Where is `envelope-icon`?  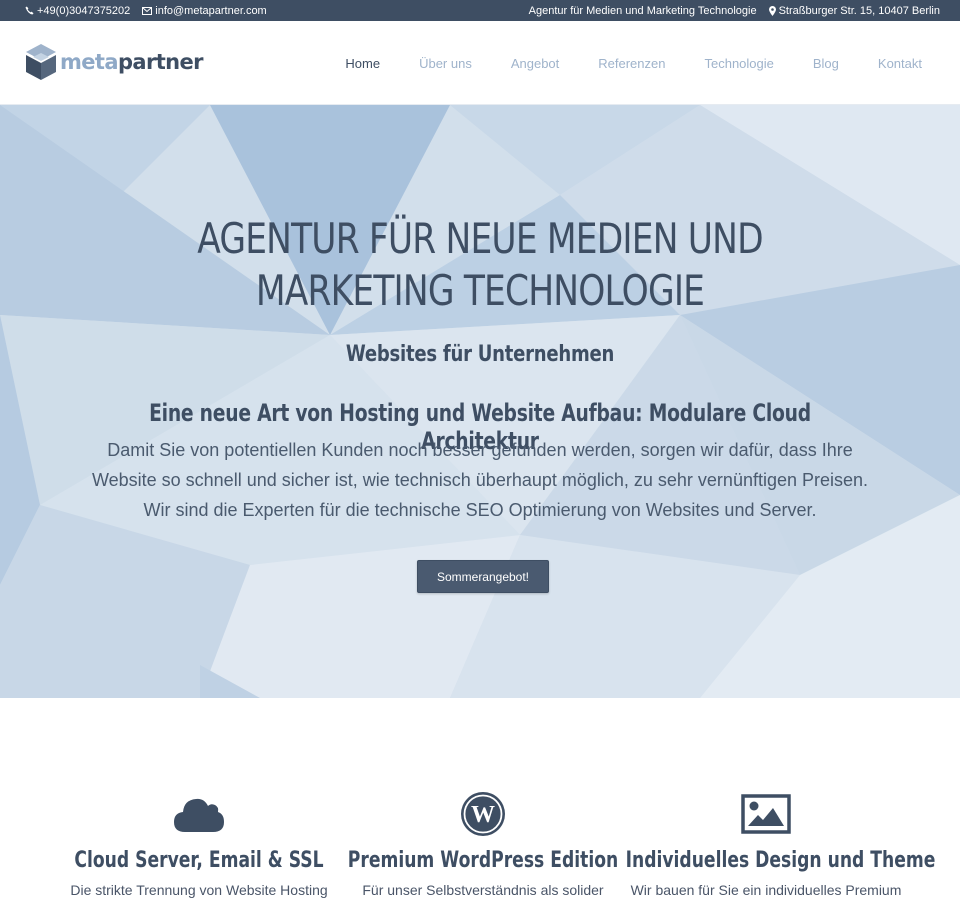 envelope-icon is located at coordinates (147, 10).